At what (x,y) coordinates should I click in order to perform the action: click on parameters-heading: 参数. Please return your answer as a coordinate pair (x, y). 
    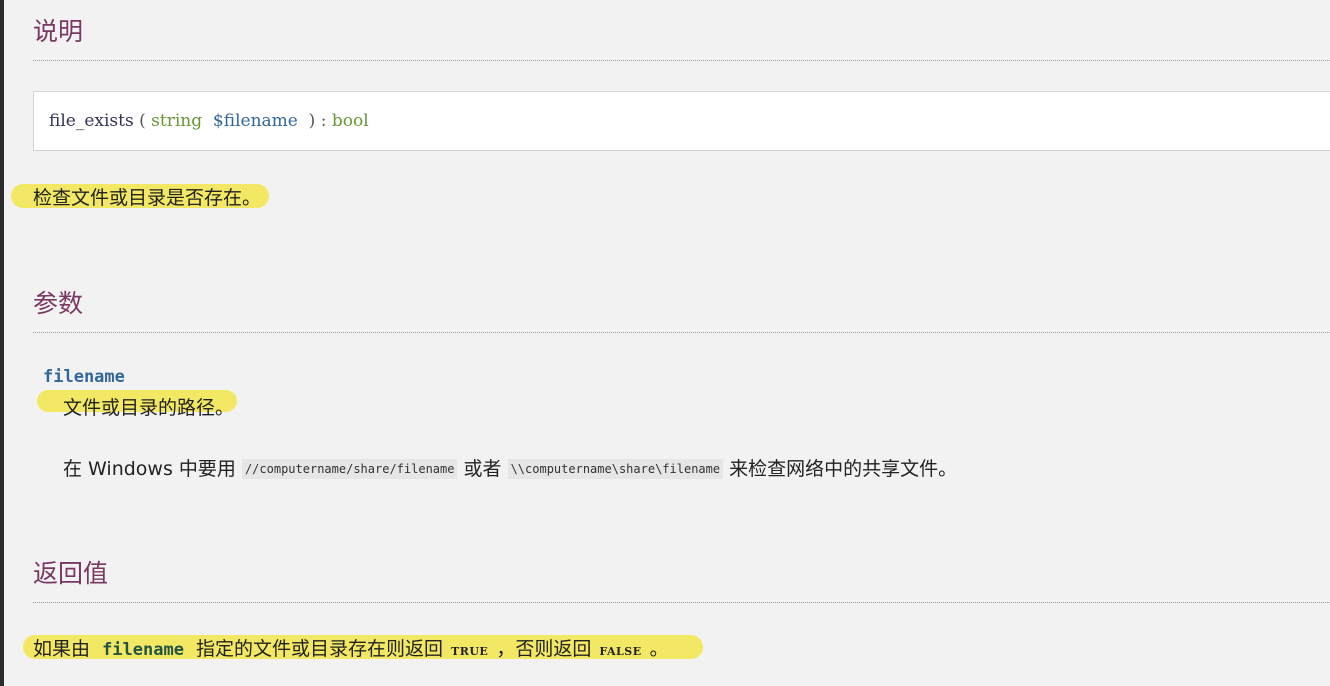
    Looking at the image, I should click on (58, 303).